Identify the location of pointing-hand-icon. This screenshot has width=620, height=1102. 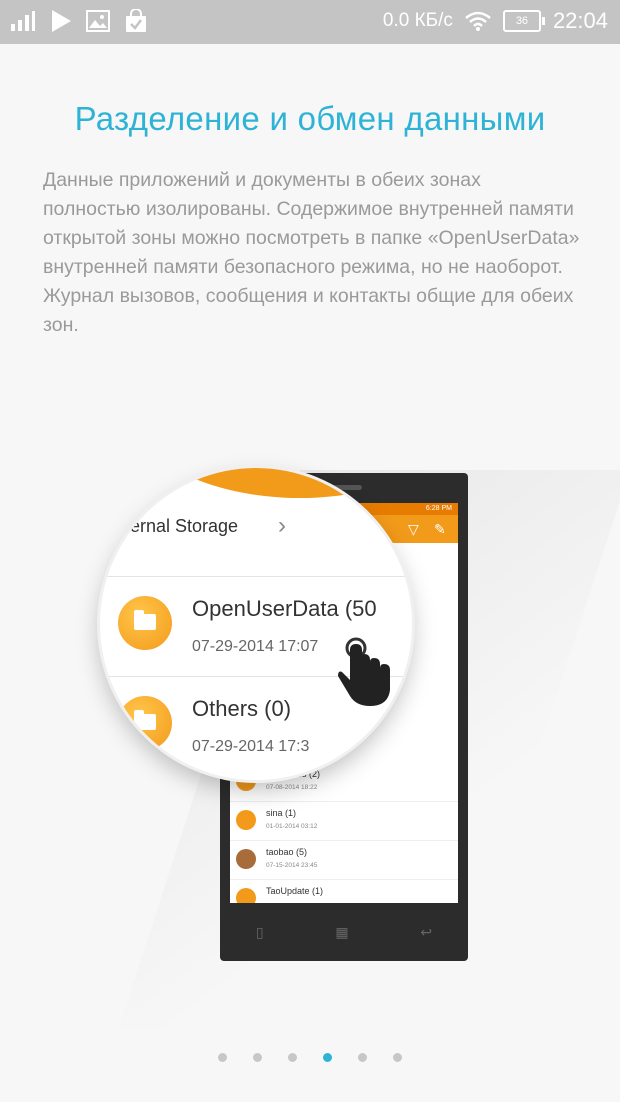
(364, 671).